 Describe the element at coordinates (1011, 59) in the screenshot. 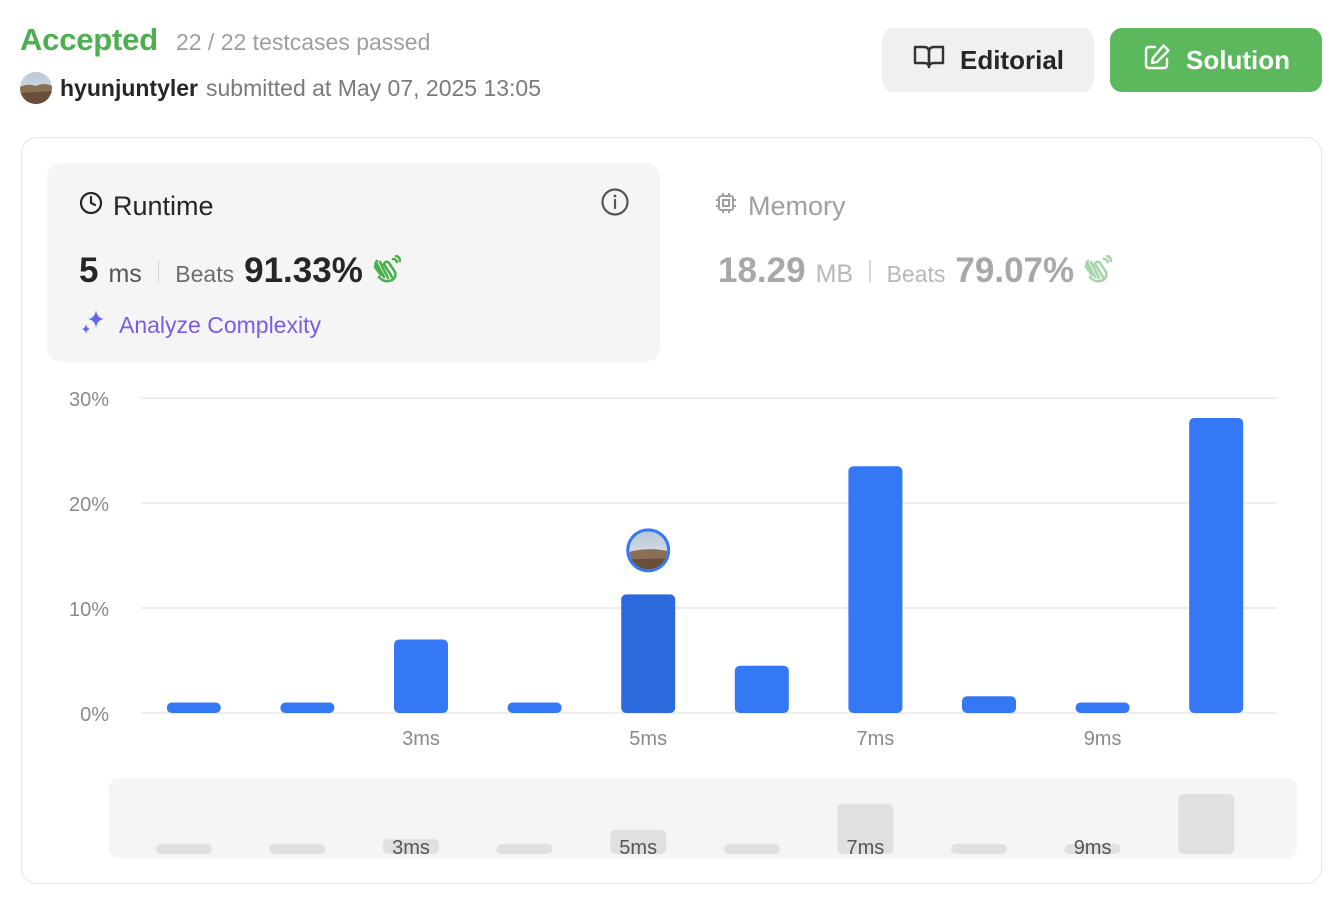

I see `editorial-label: Editorial` at that location.